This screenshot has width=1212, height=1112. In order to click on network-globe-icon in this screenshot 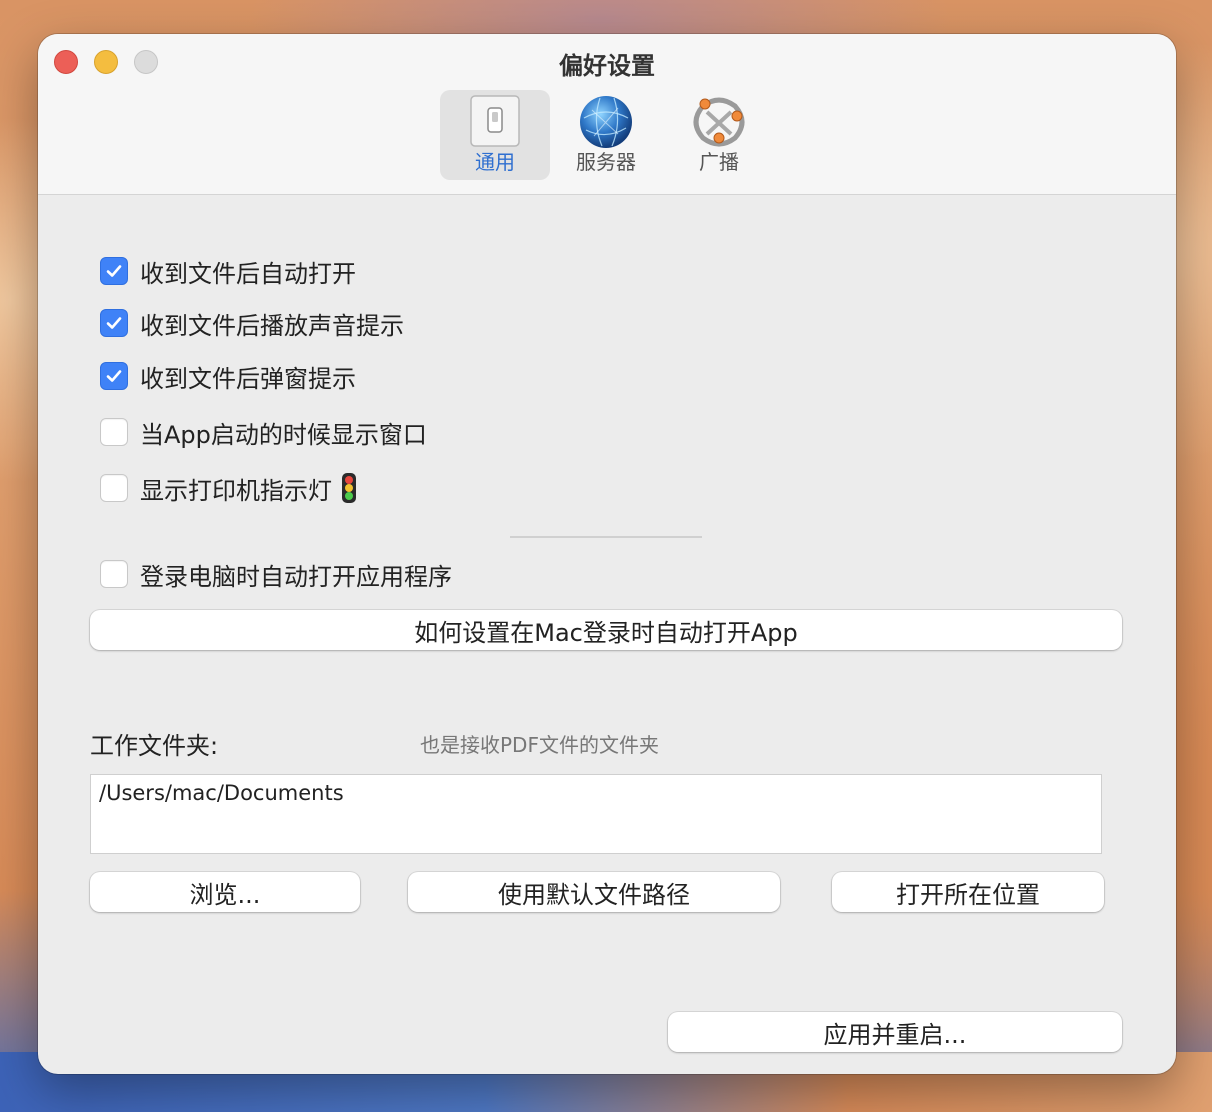, I will do `click(606, 122)`.